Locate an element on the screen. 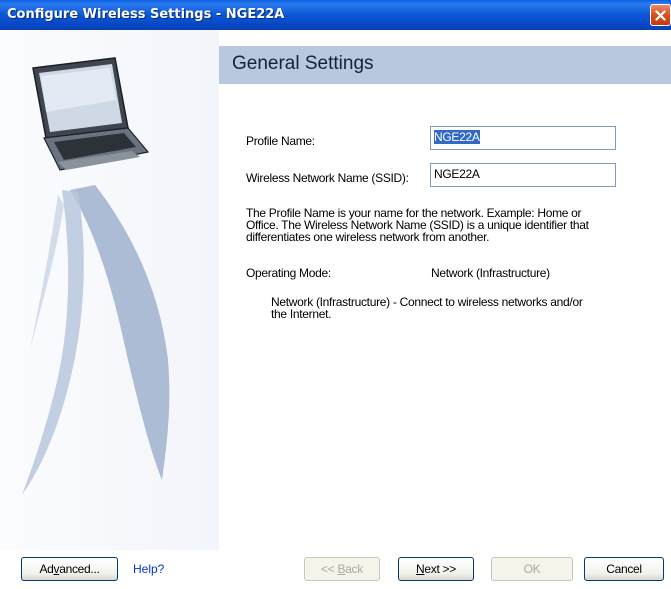  close-button is located at coordinates (660, 15).